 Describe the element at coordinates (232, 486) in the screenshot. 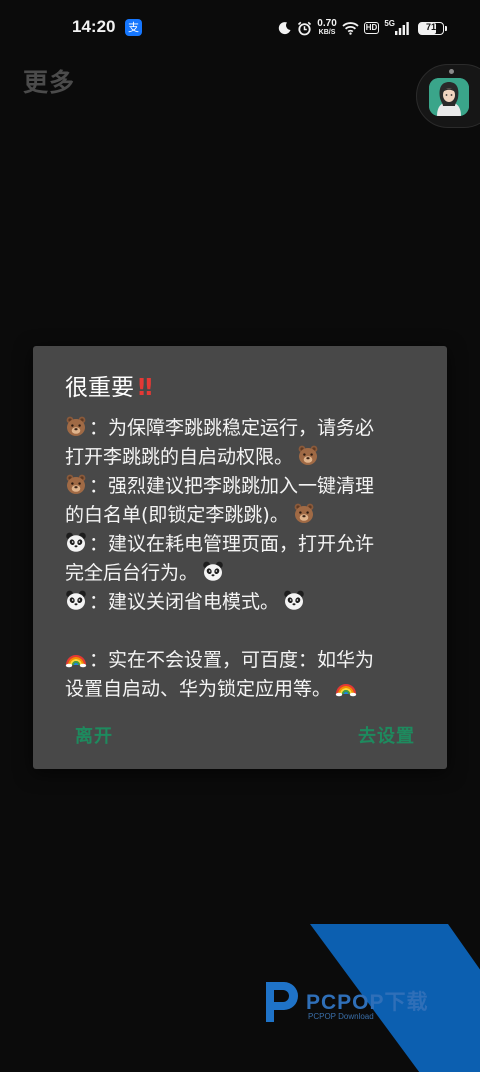

I see `message-text: ：强烈建议把李跳跳加入一键清理` at that location.